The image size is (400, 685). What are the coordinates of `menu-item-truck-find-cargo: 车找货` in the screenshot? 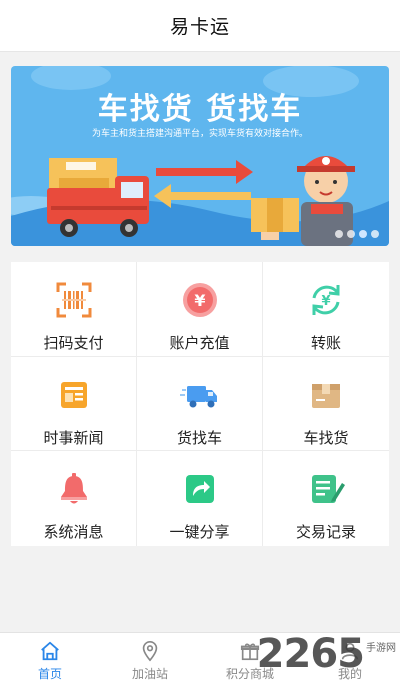 It's located at (326, 404).